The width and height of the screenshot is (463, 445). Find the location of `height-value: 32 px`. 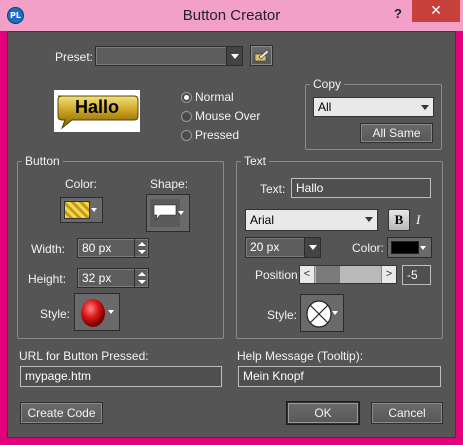

height-value: 32 px is located at coordinates (97, 278).